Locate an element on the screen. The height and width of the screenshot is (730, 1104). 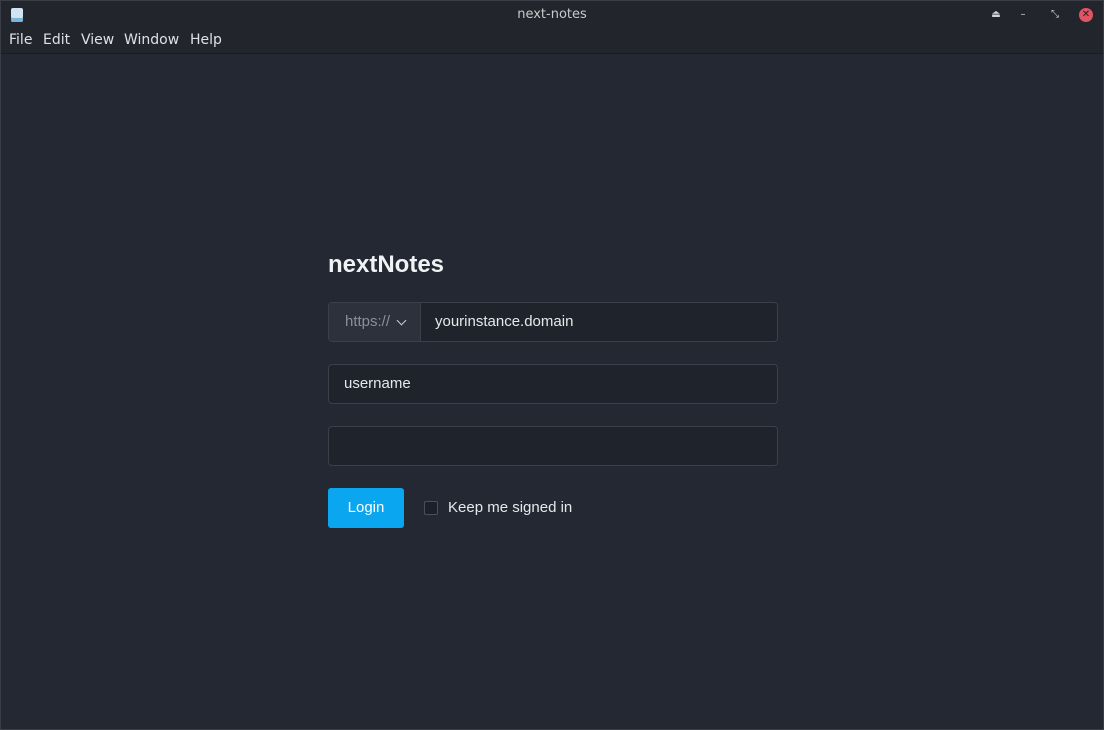
domain-input: yourinstance.domain is located at coordinates (504, 321).